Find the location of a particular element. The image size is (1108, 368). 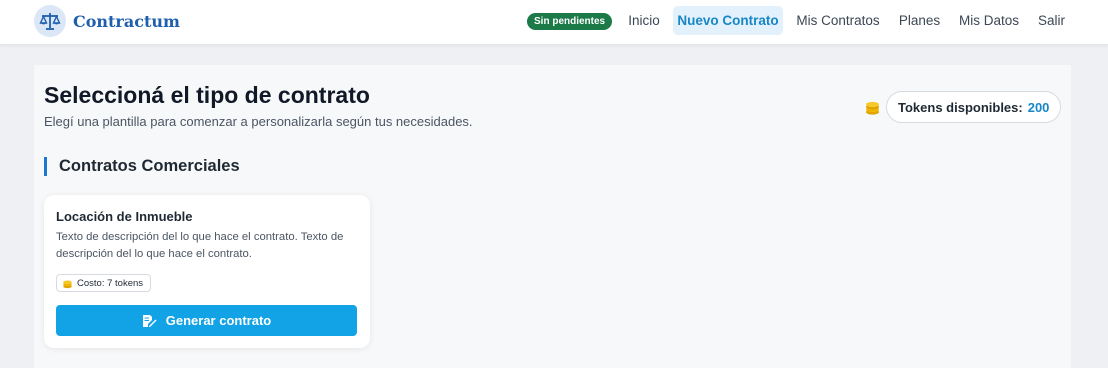

nav-link-inicio: Inicio is located at coordinates (644, 20).